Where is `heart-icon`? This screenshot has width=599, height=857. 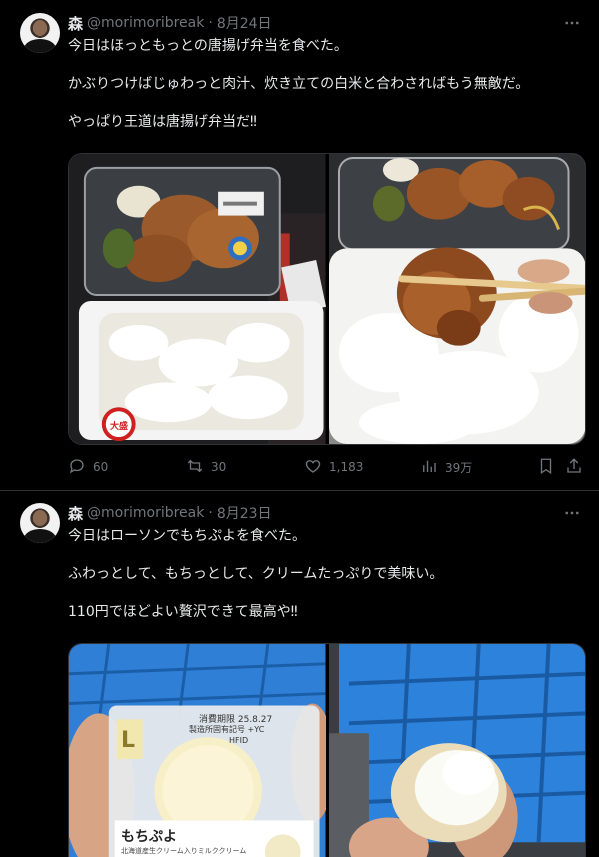 heart-icon is located at coordinates (313, 467).